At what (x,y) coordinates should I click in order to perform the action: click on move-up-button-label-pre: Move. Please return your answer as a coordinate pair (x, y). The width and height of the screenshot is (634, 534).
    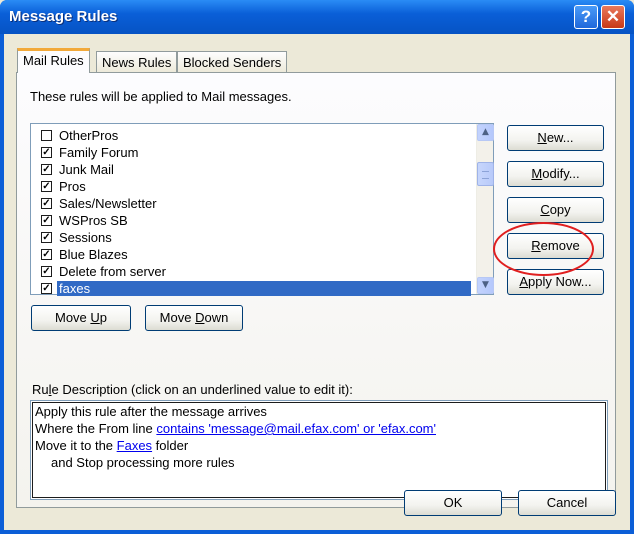
    Looking at the image, I should click on (72, 317).